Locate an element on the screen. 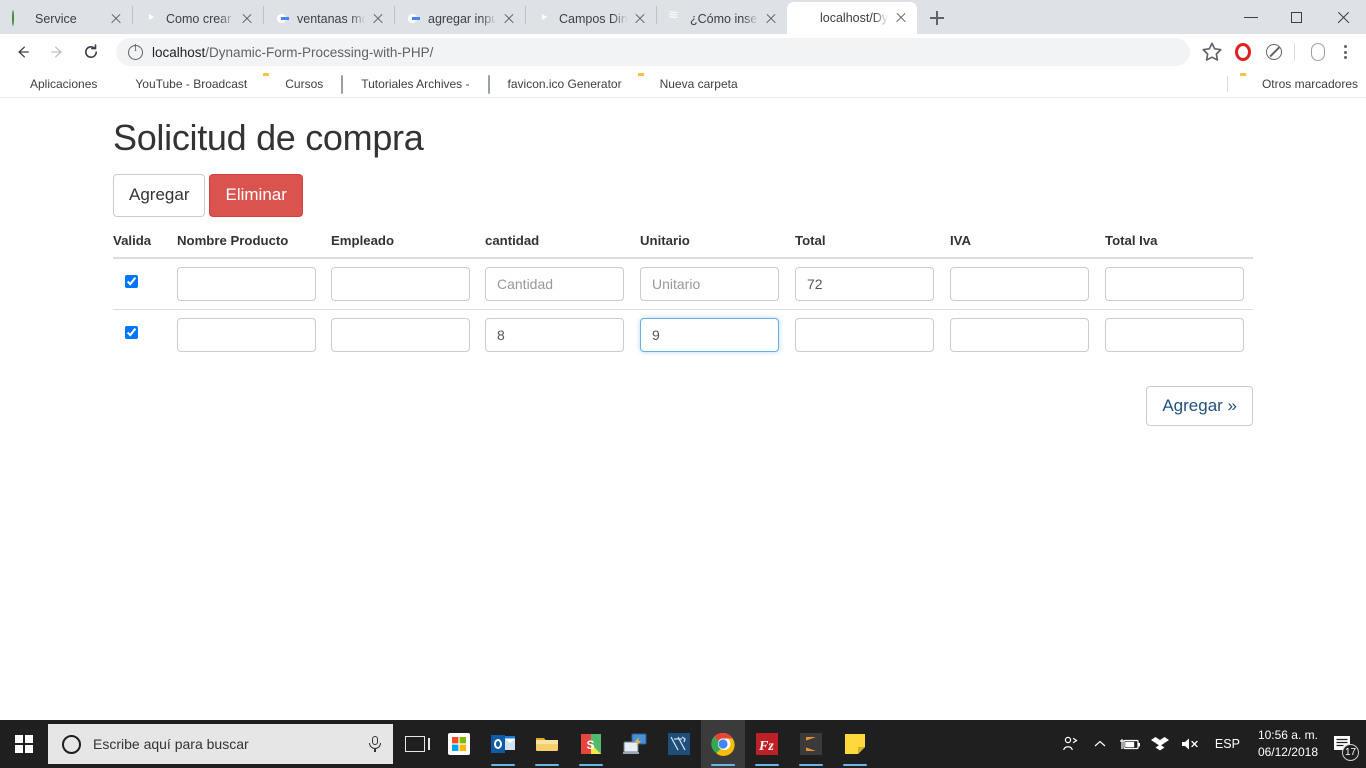 Image resolution: width=1366 pixels, height=768 pixels. arrow-left-icon is located at coordinates (23, 52).